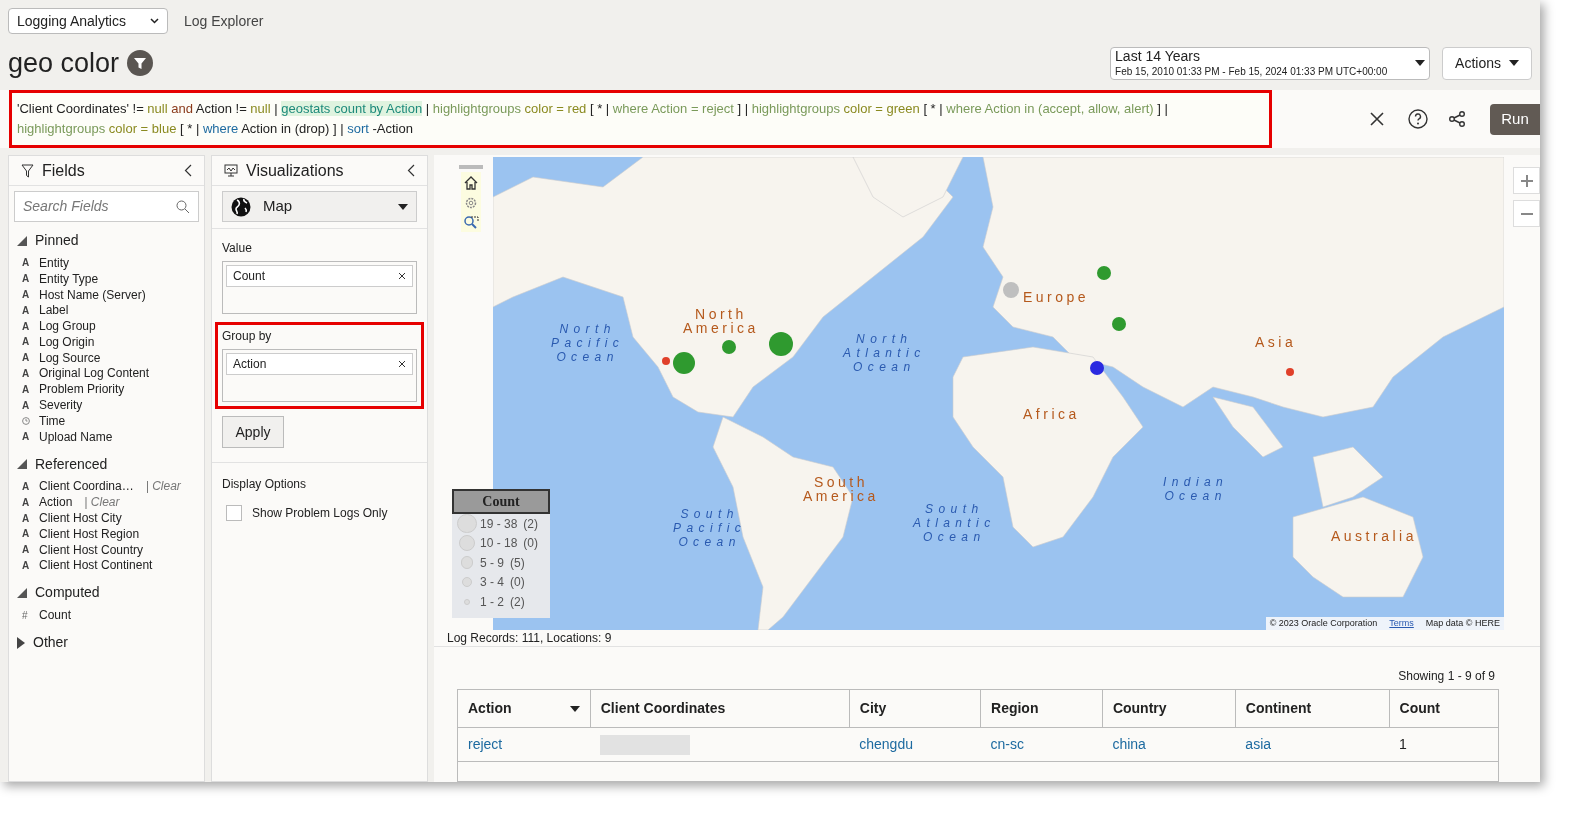  I want to click on visualization-selector: Map, so click(319, 206).